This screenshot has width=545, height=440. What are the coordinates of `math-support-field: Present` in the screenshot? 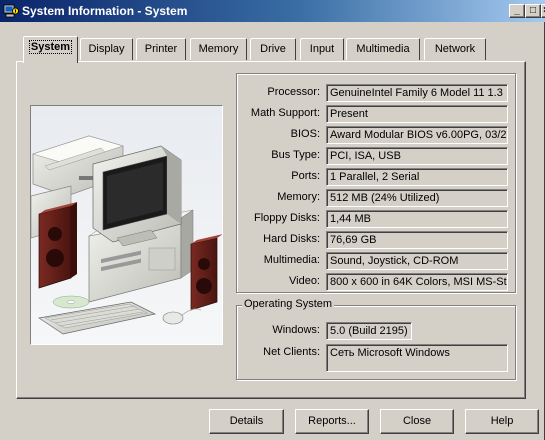 It's located at (417, 114).